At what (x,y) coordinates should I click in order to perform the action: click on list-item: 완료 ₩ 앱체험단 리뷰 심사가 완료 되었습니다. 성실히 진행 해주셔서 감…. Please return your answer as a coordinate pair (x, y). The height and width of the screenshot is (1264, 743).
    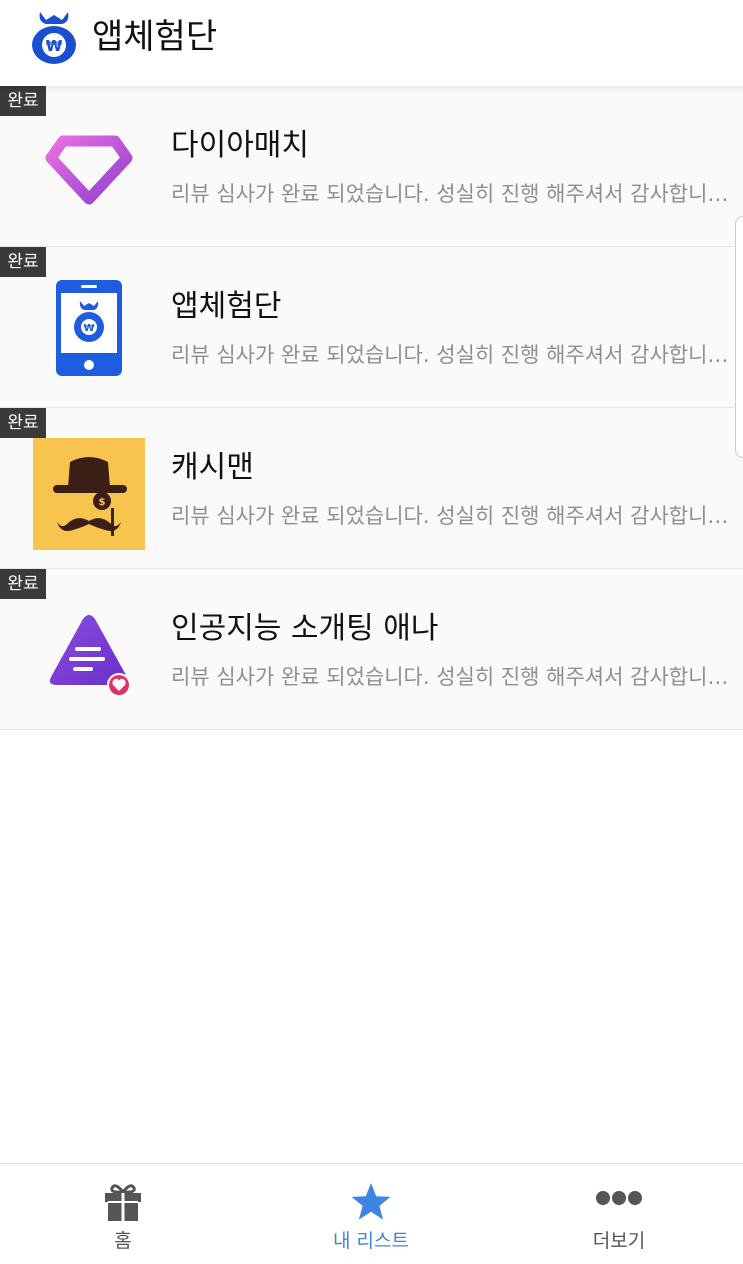
    Looking at the image, I should click on (371, 327).